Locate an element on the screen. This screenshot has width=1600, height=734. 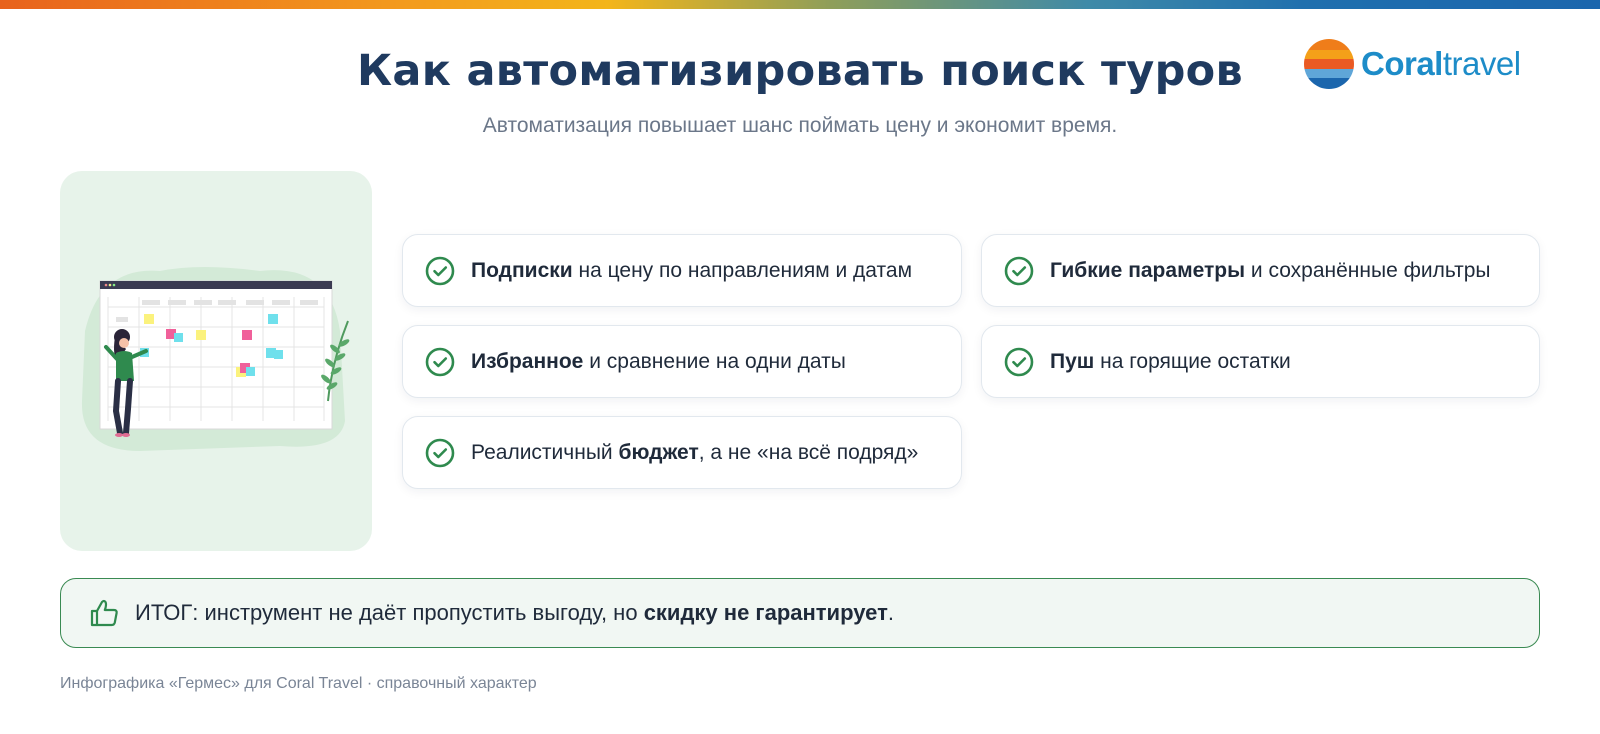
feature-card-push: Пуш на горящие остатки is located at coordinates (1260, 361).